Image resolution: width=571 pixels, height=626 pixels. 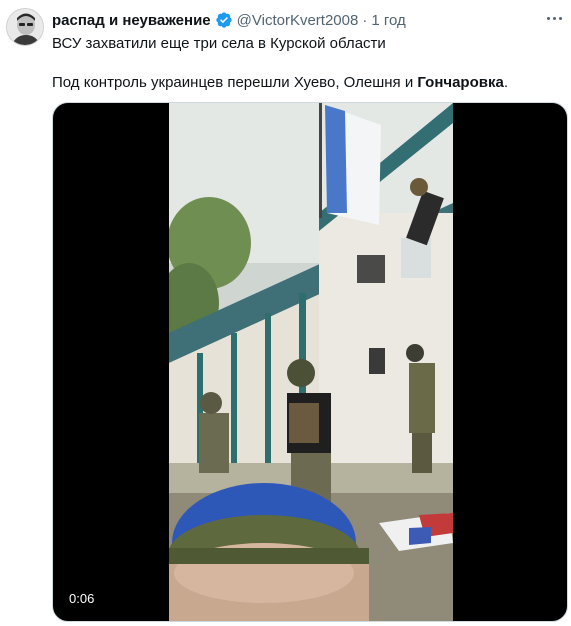 I want to click on avatar, so click(x=25, y=27).